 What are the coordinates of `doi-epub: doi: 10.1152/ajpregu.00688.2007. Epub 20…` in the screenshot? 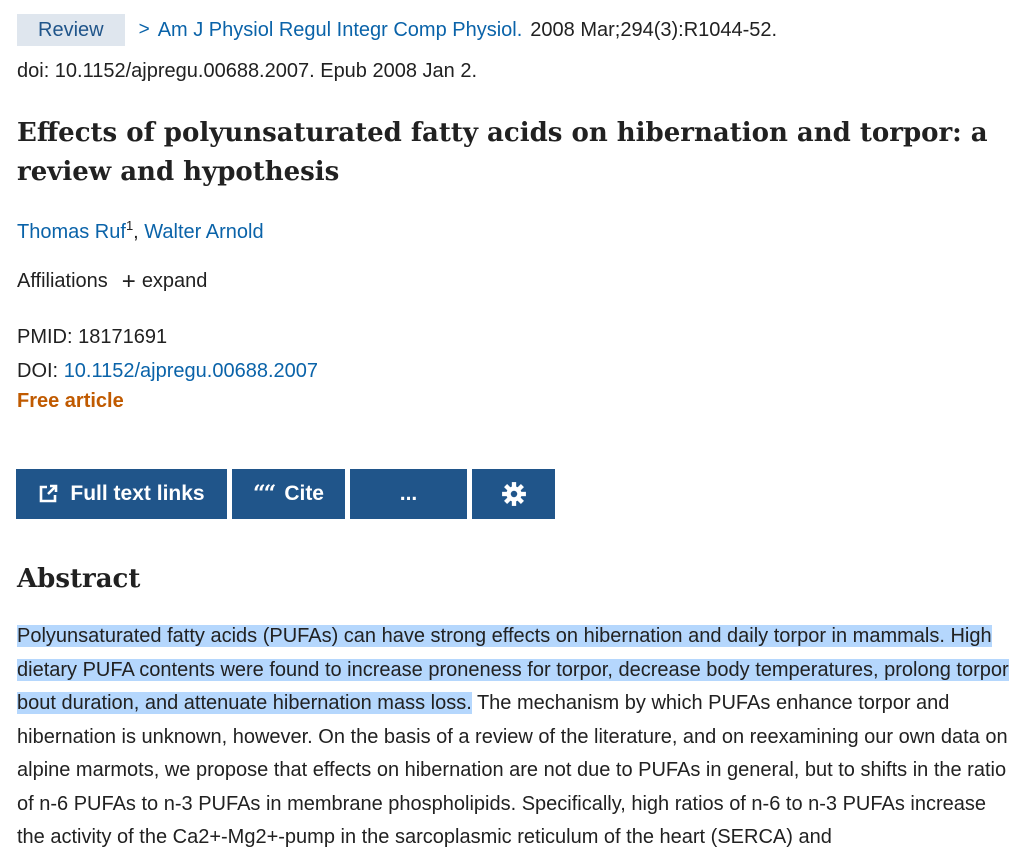 It's located at (247, 71).